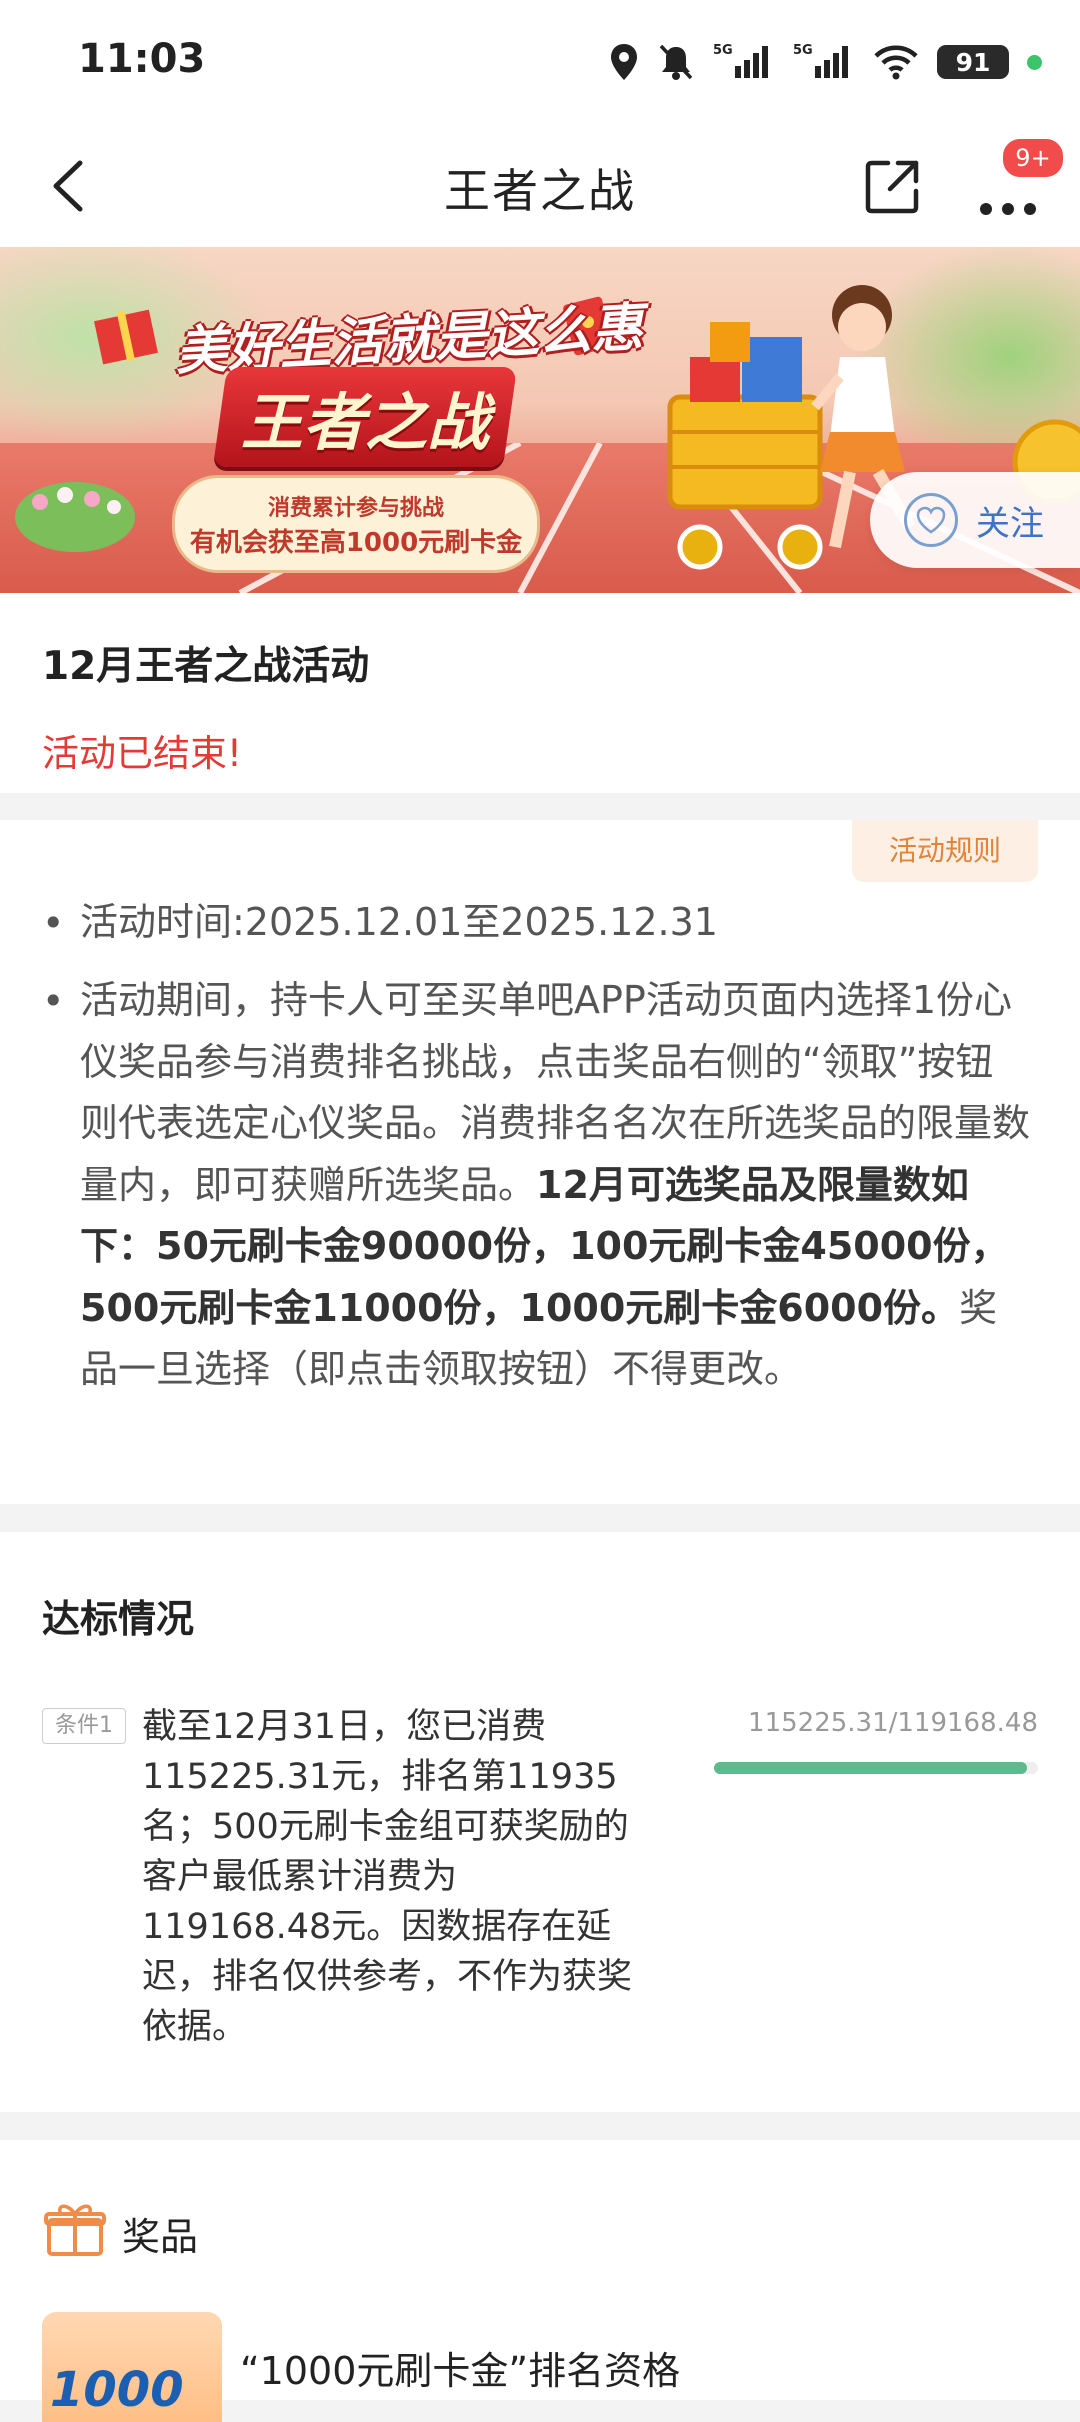  I want to click on gift-box-icon, so click(126, 337).